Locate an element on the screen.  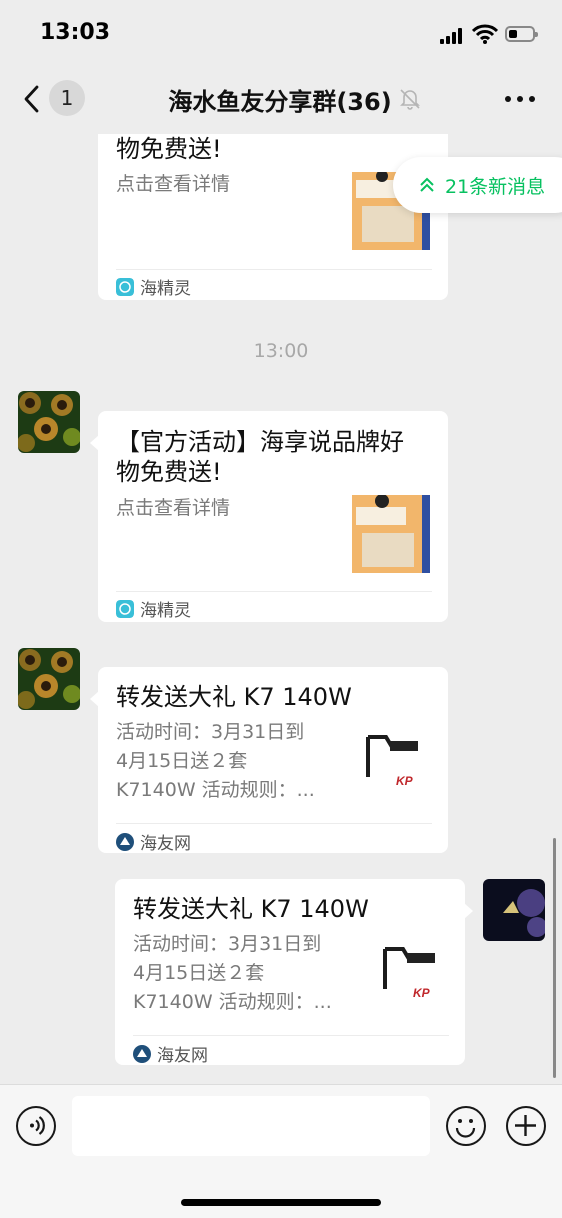
my-avatar is located at coordinates (514, 910).